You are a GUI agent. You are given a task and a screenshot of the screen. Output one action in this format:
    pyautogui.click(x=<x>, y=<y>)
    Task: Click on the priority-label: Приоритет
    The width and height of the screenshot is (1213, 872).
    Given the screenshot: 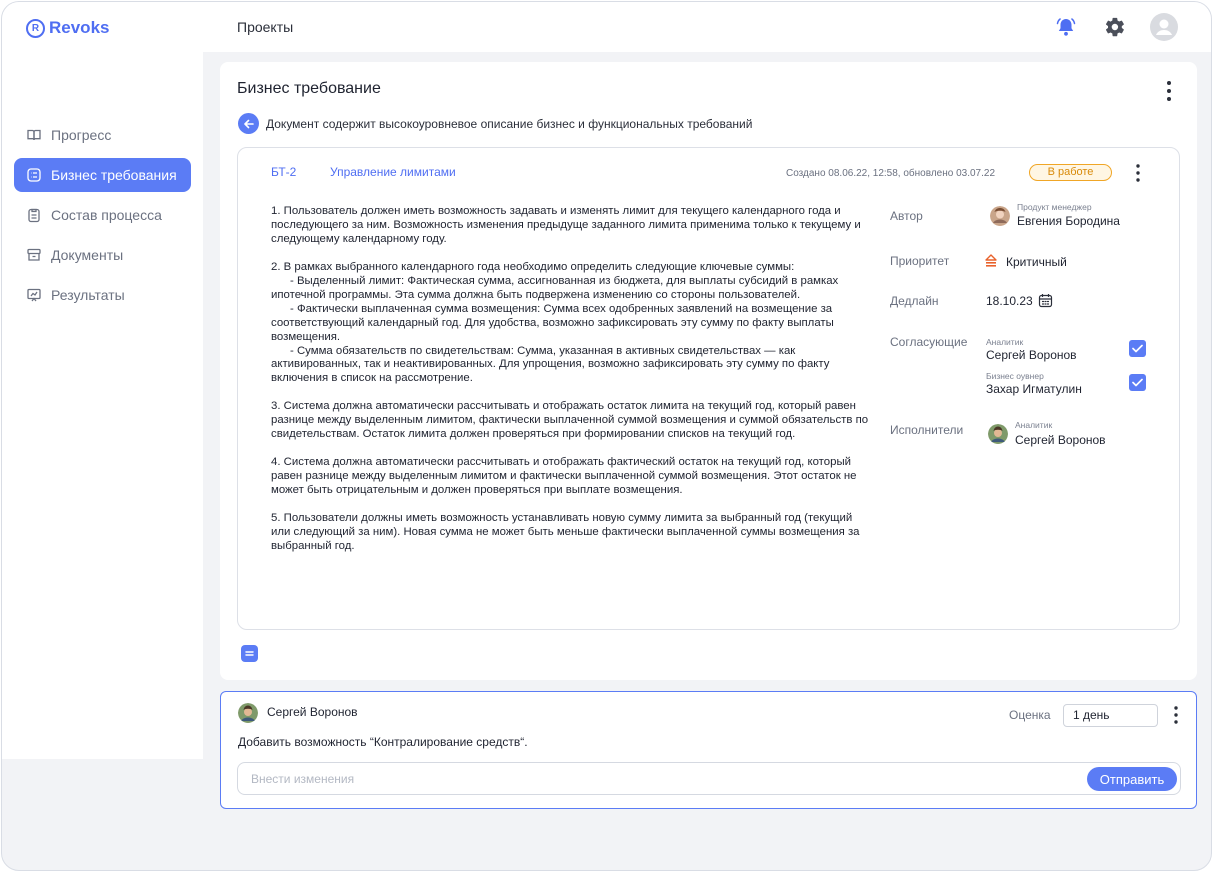 What is the action you would take?
    pyautogui.click(x=920, y=261)
    